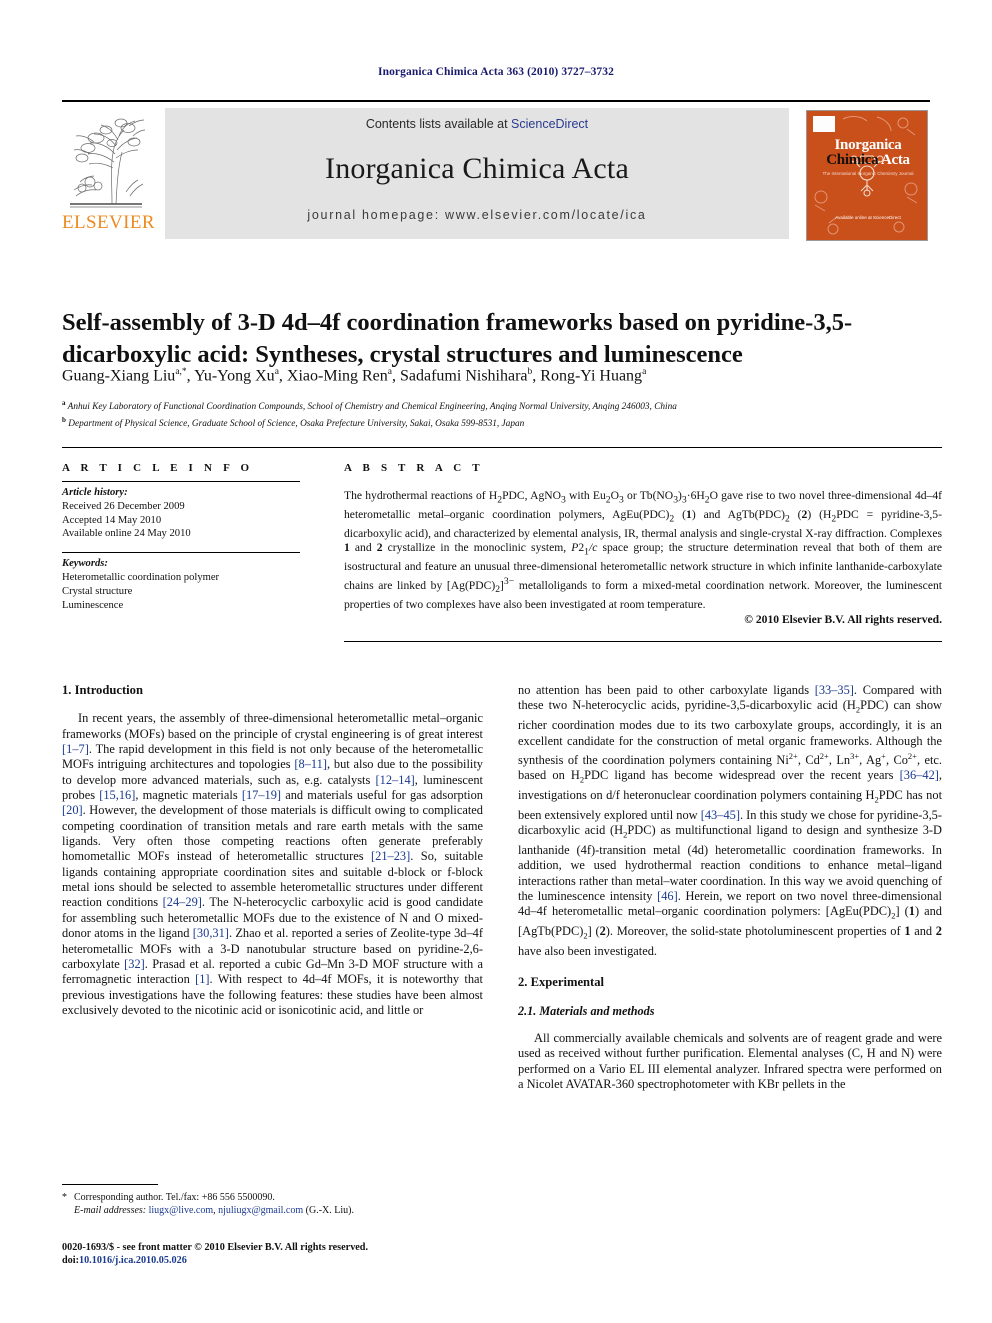 This screenshot has width=992, height=1323. Describe the element at coordinates (328, 1210) in the screenshot. I see `email-suffix: (G.-X. Liu).` at that location.